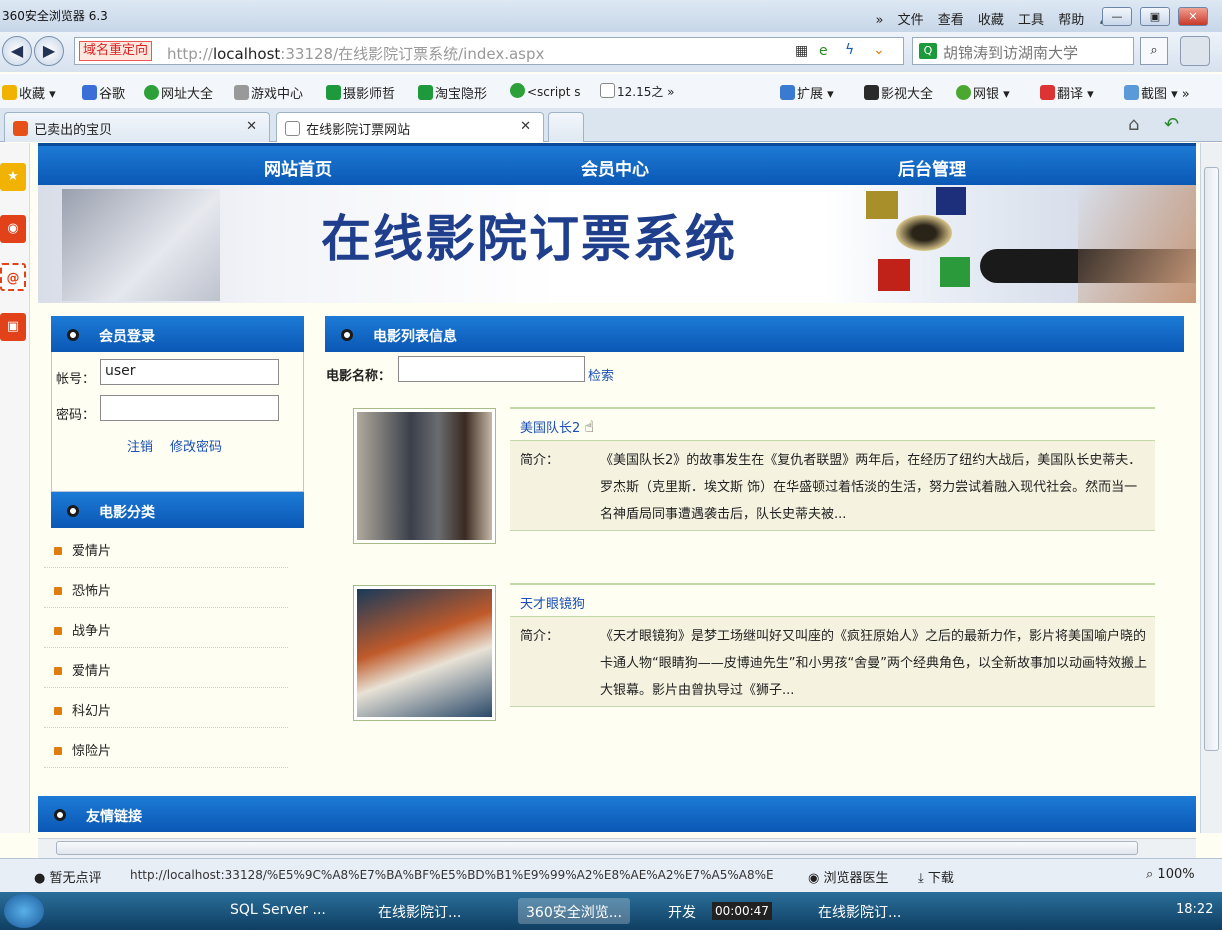 The image size is (1222, 930). I want to click on google-icon, so click(89, 92).